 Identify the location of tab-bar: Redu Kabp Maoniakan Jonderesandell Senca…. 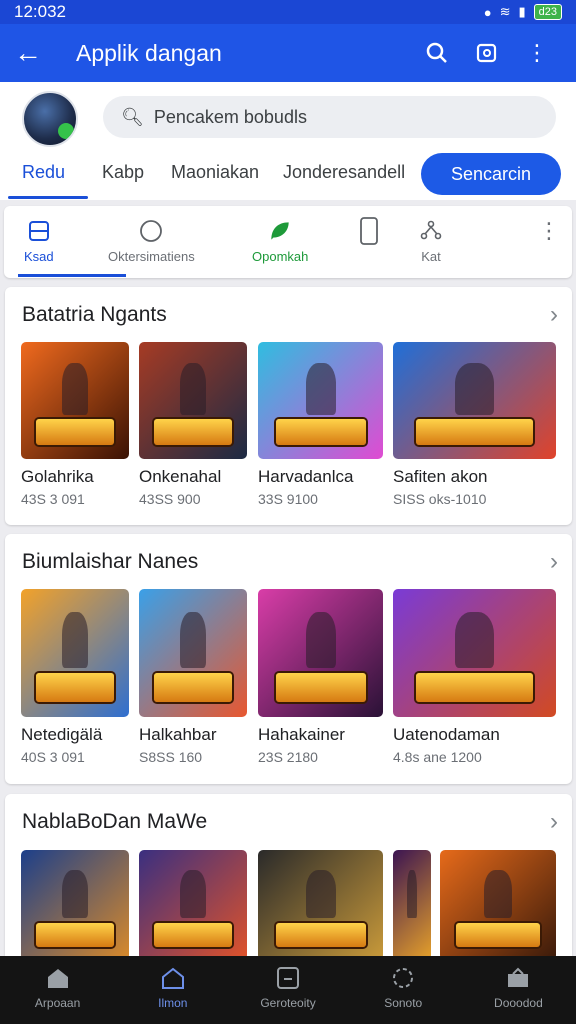
(288, 175).